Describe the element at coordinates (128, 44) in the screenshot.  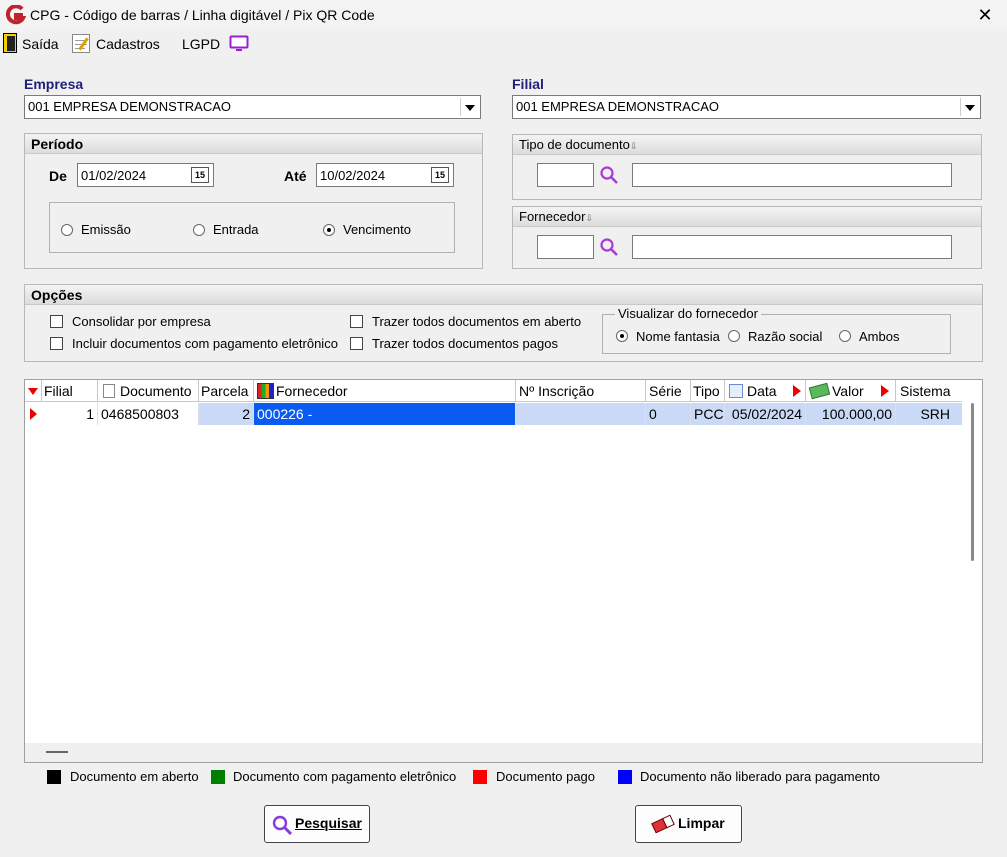
I see `menu-cadastros: Cadastros` at that location.